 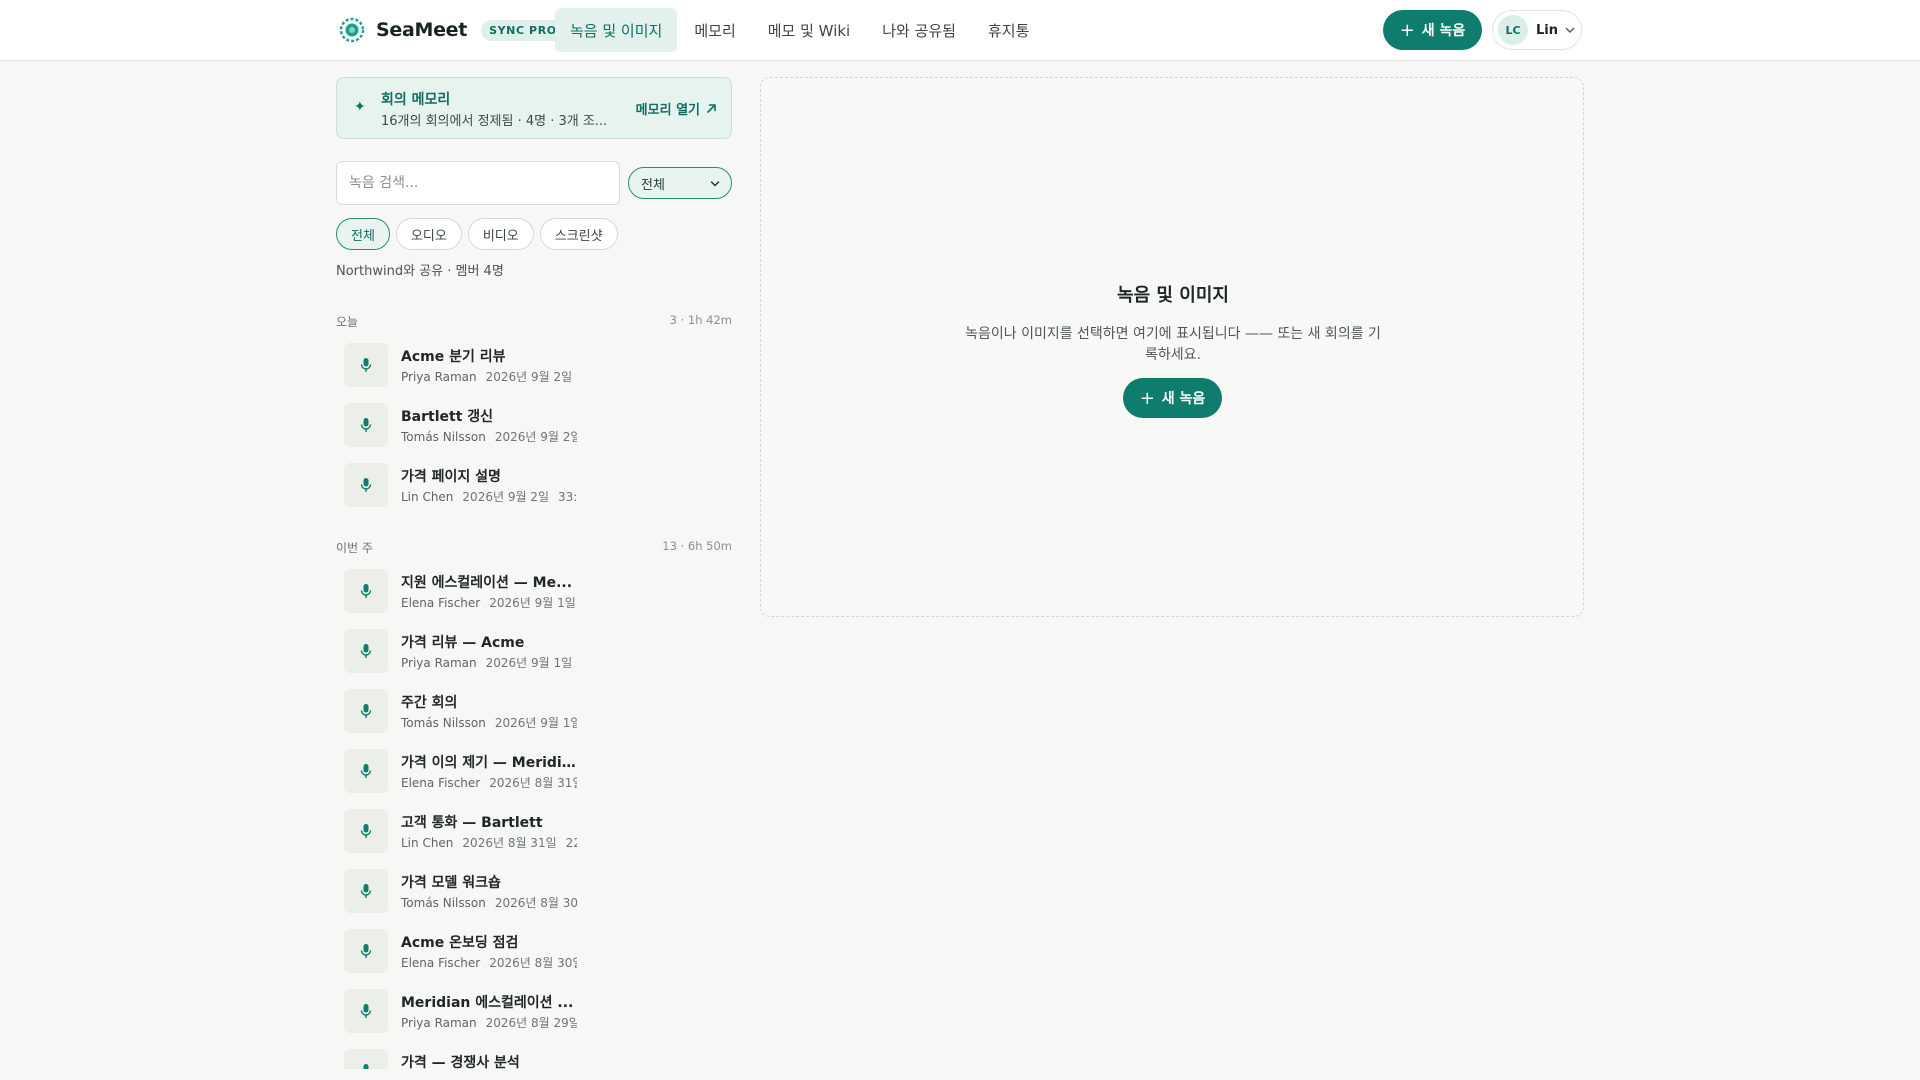 I want to click on list-item: 가격 리뷰 — Acme Priya Raman 2026년 9월 1일, so click(x=538, y=651).